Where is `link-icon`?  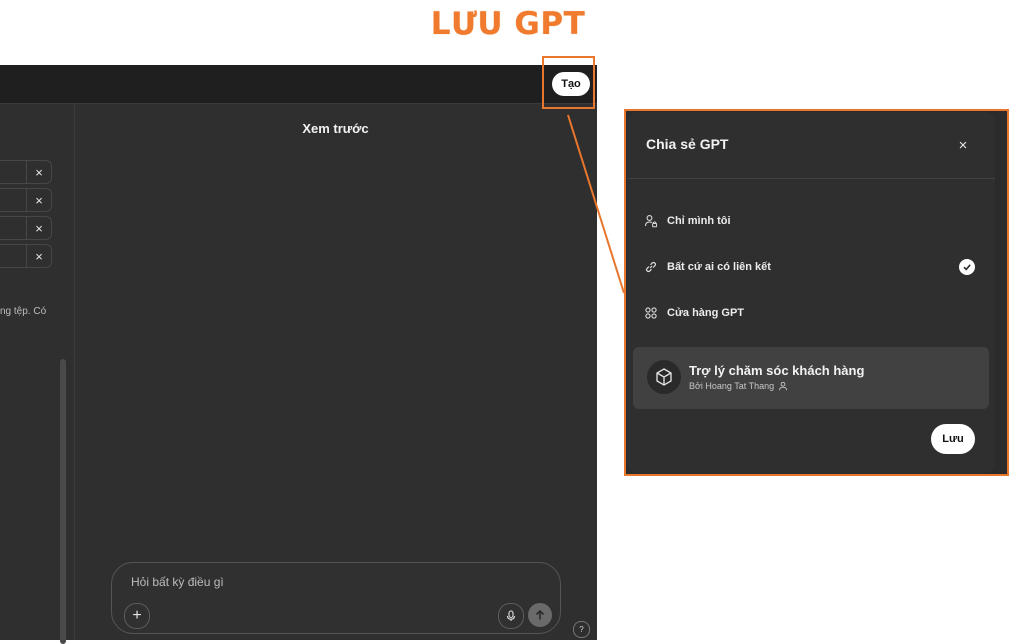 link-icon is located at coordinates (651, 267).